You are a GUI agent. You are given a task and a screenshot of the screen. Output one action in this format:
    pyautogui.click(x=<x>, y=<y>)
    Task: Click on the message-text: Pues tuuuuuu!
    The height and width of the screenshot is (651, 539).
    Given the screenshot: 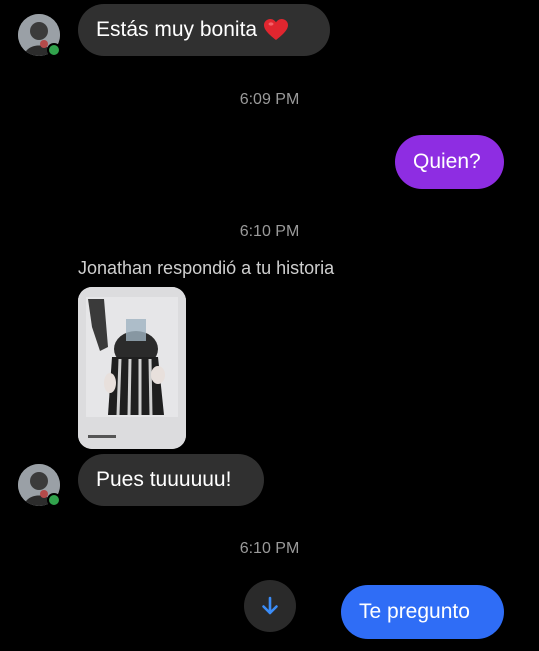 What is the action you would take?
    pyautogui.click(x=164, y=479)
    